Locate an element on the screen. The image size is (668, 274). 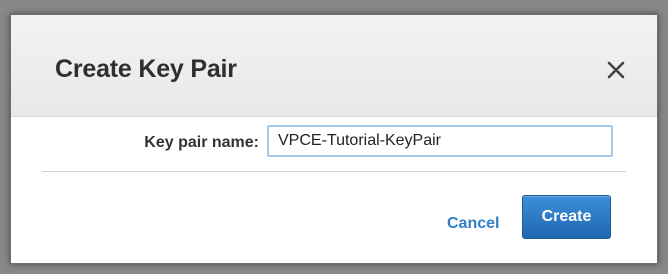
close-icon is located at coordinates (616, 70).